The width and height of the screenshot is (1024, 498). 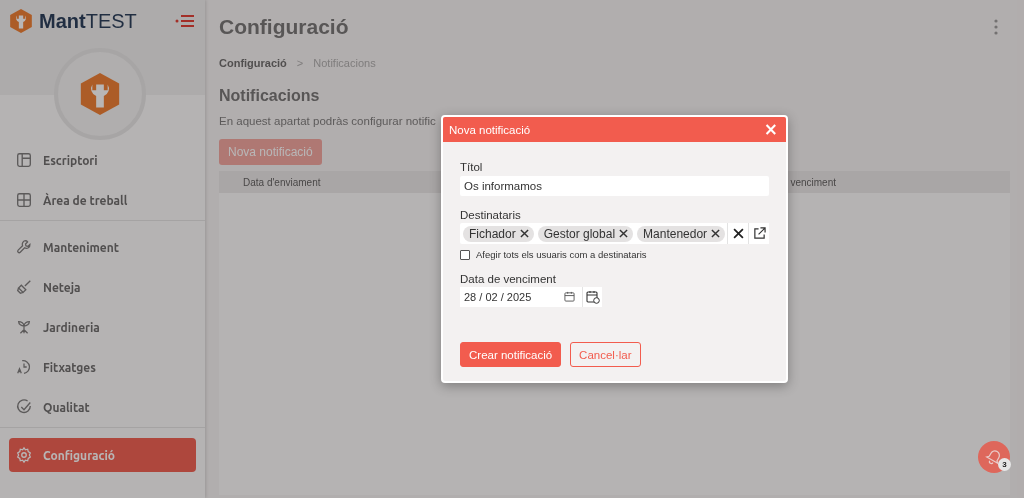 What do you see at coordinates (24, 247) in the screenshot?
I see `wrench-icon` at bounding box center [24, 247].